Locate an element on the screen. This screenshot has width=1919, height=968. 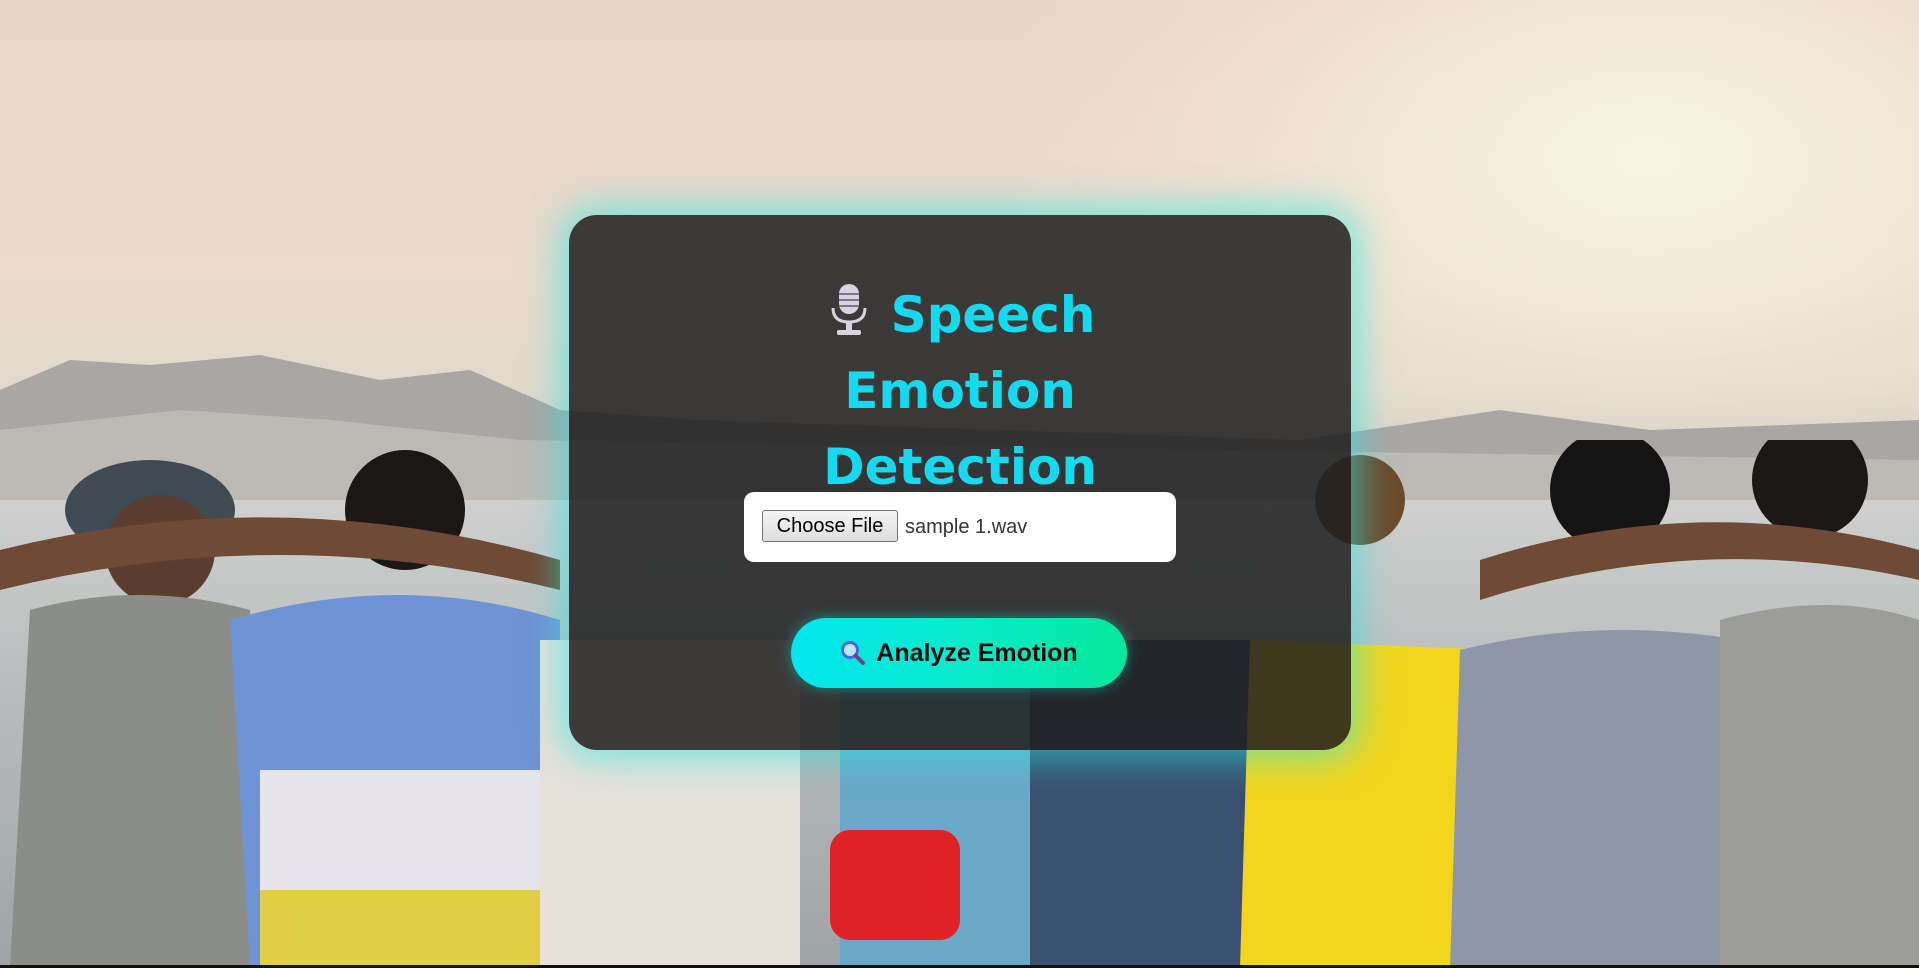
selected-file-name: sample 1.wav is located at coordinates (966, 527).